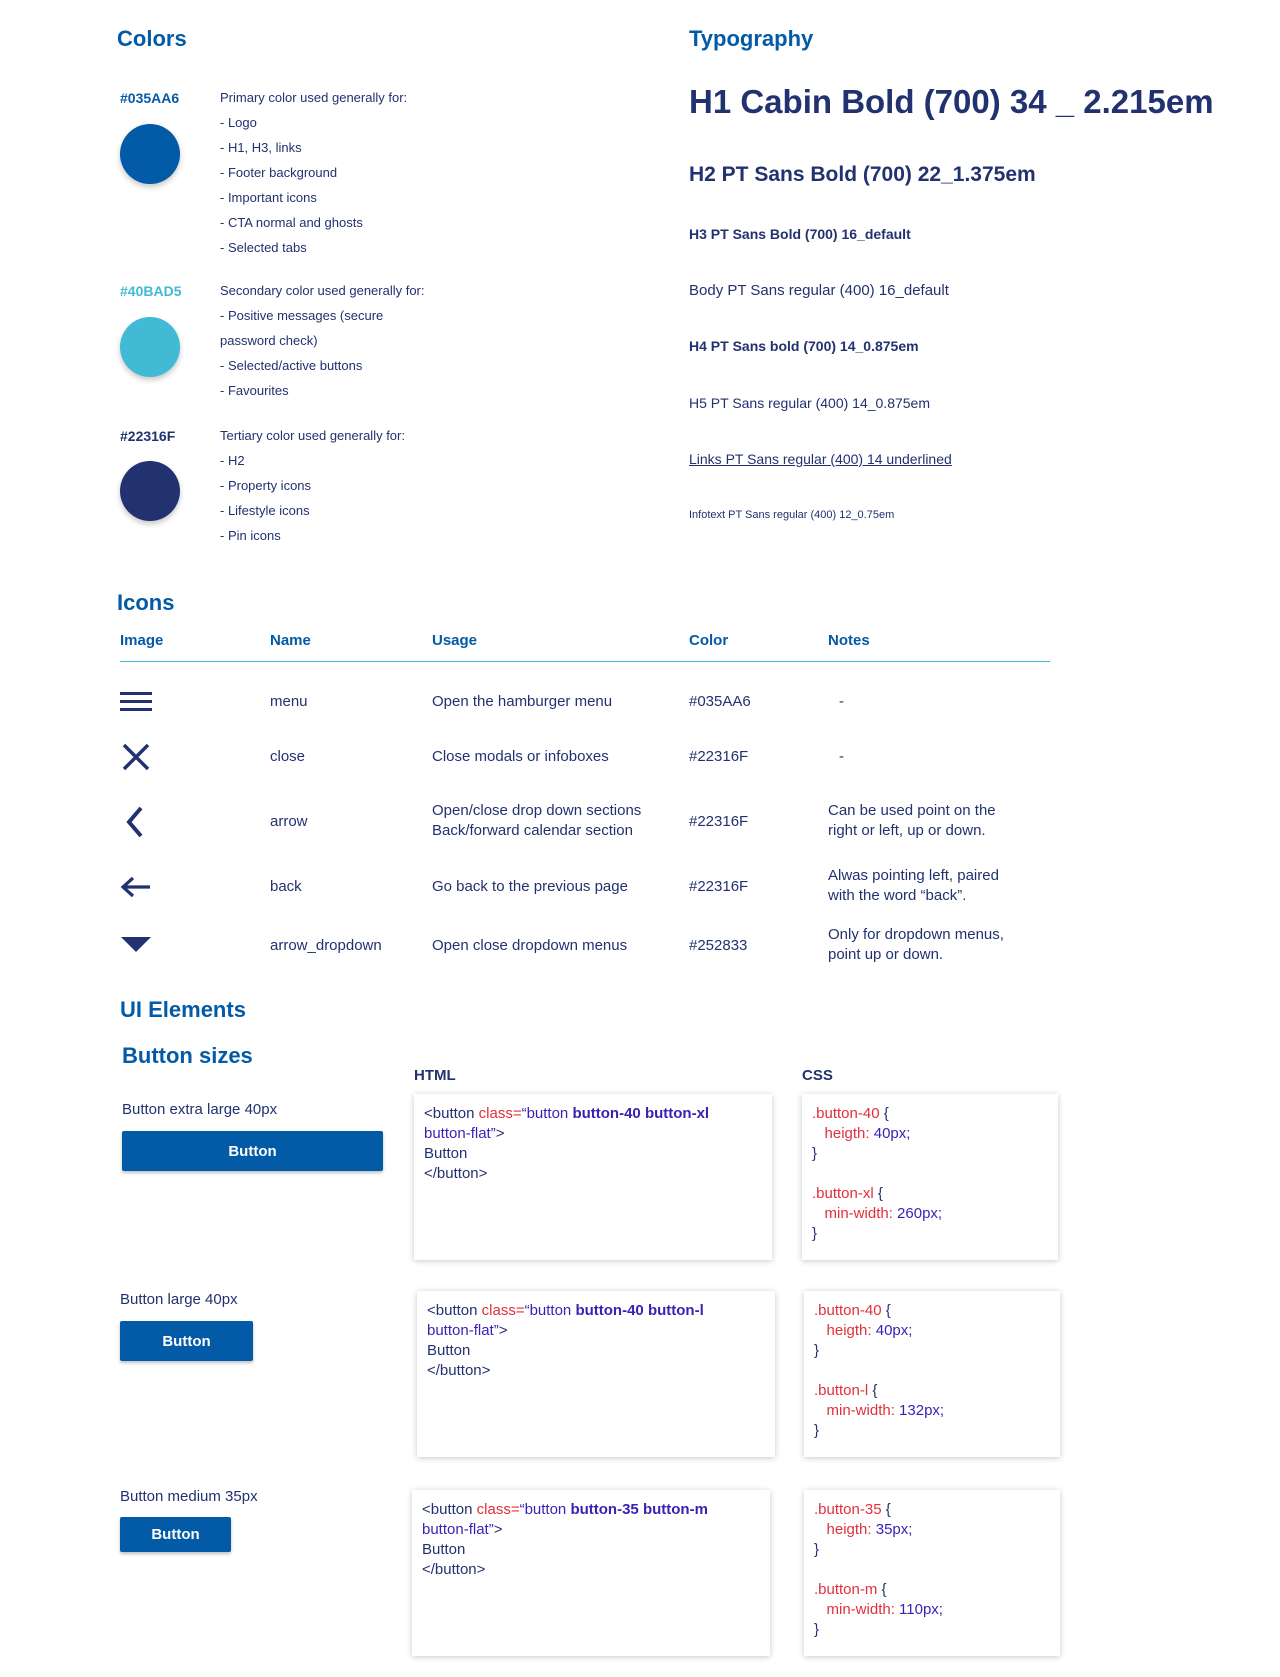 This screenshot has height=1677, width=1280. Describe the element at coordinates (136, 704) in the screenshot. I see `menu-icon` at that location.